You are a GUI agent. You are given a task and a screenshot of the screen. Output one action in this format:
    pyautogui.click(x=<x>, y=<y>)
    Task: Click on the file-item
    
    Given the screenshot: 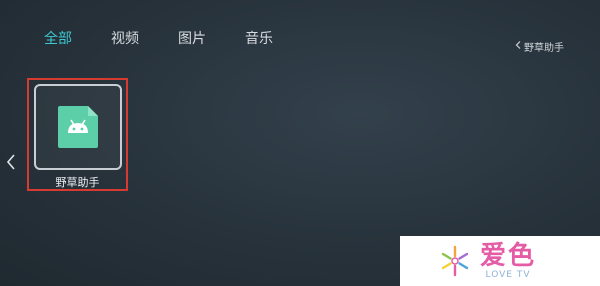 What is the action you would take?
    pyautogui.click(x=78, y=127)
    